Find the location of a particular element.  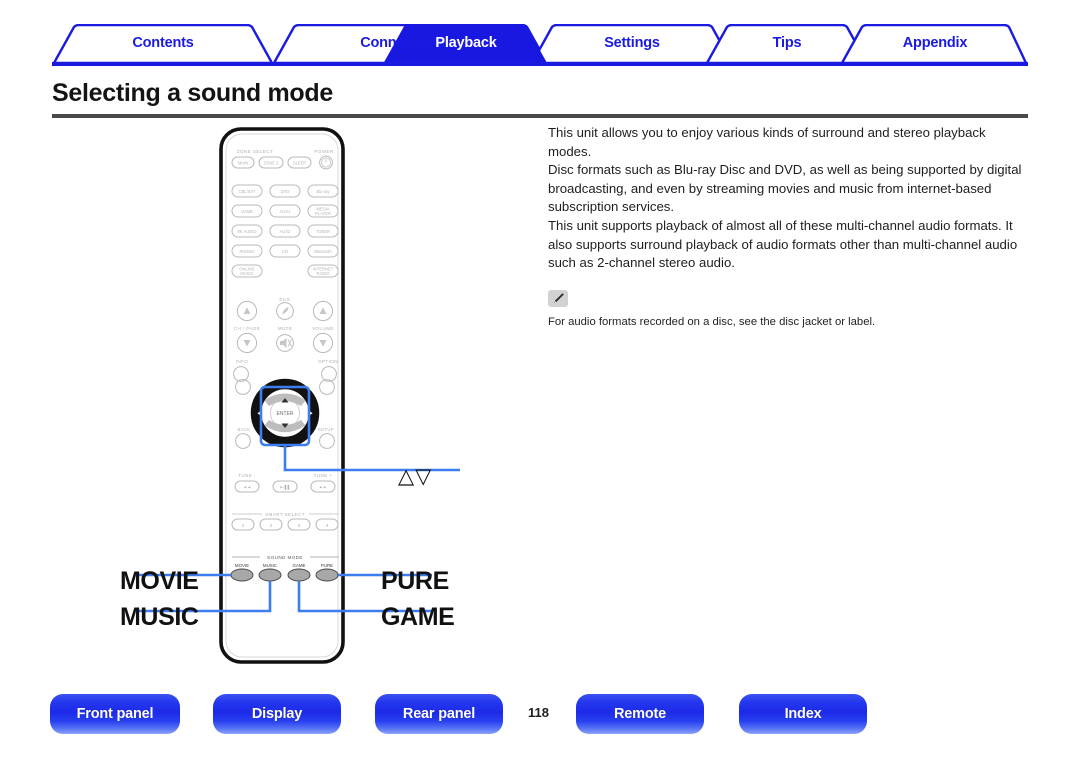

svg-text: CD is located at coordinates (285, 251).